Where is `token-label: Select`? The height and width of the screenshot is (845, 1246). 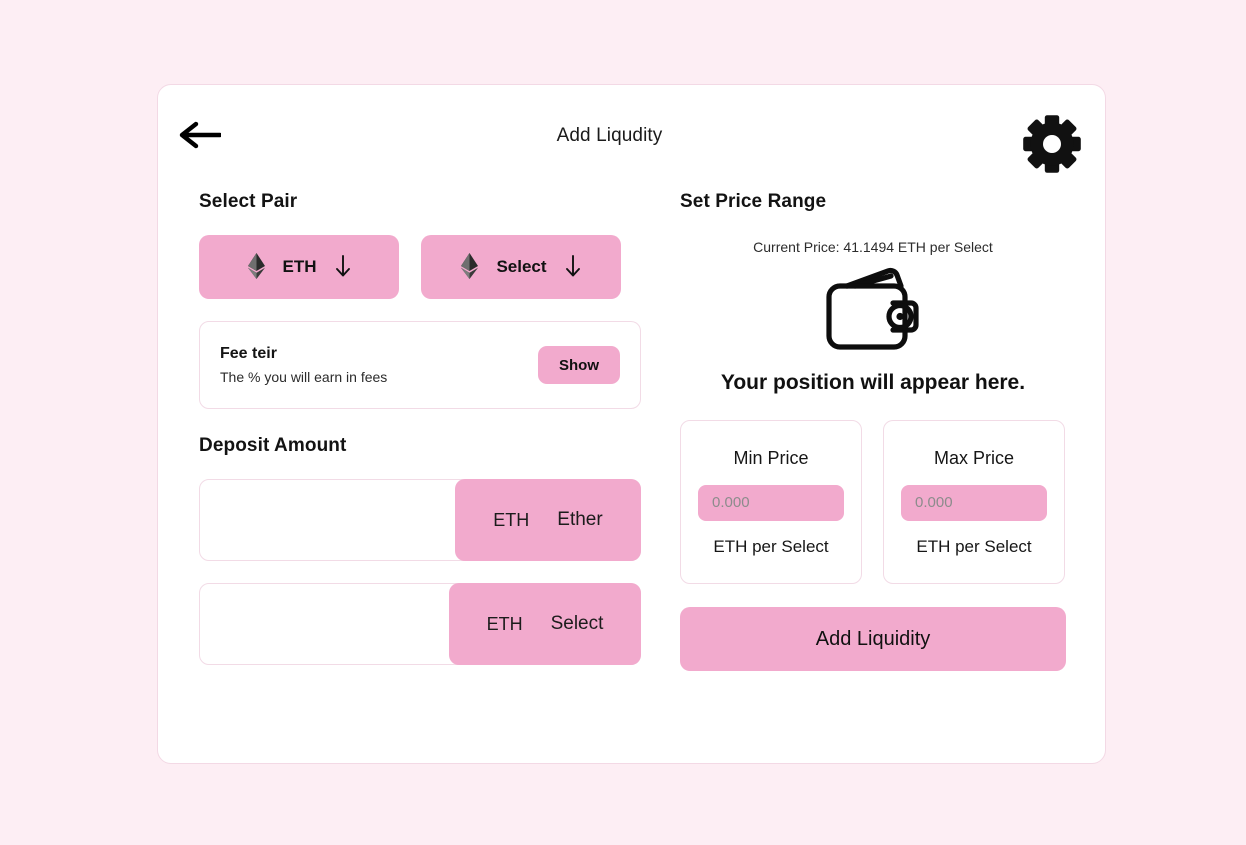
token-label: Select is located at coordinates (521, 266).